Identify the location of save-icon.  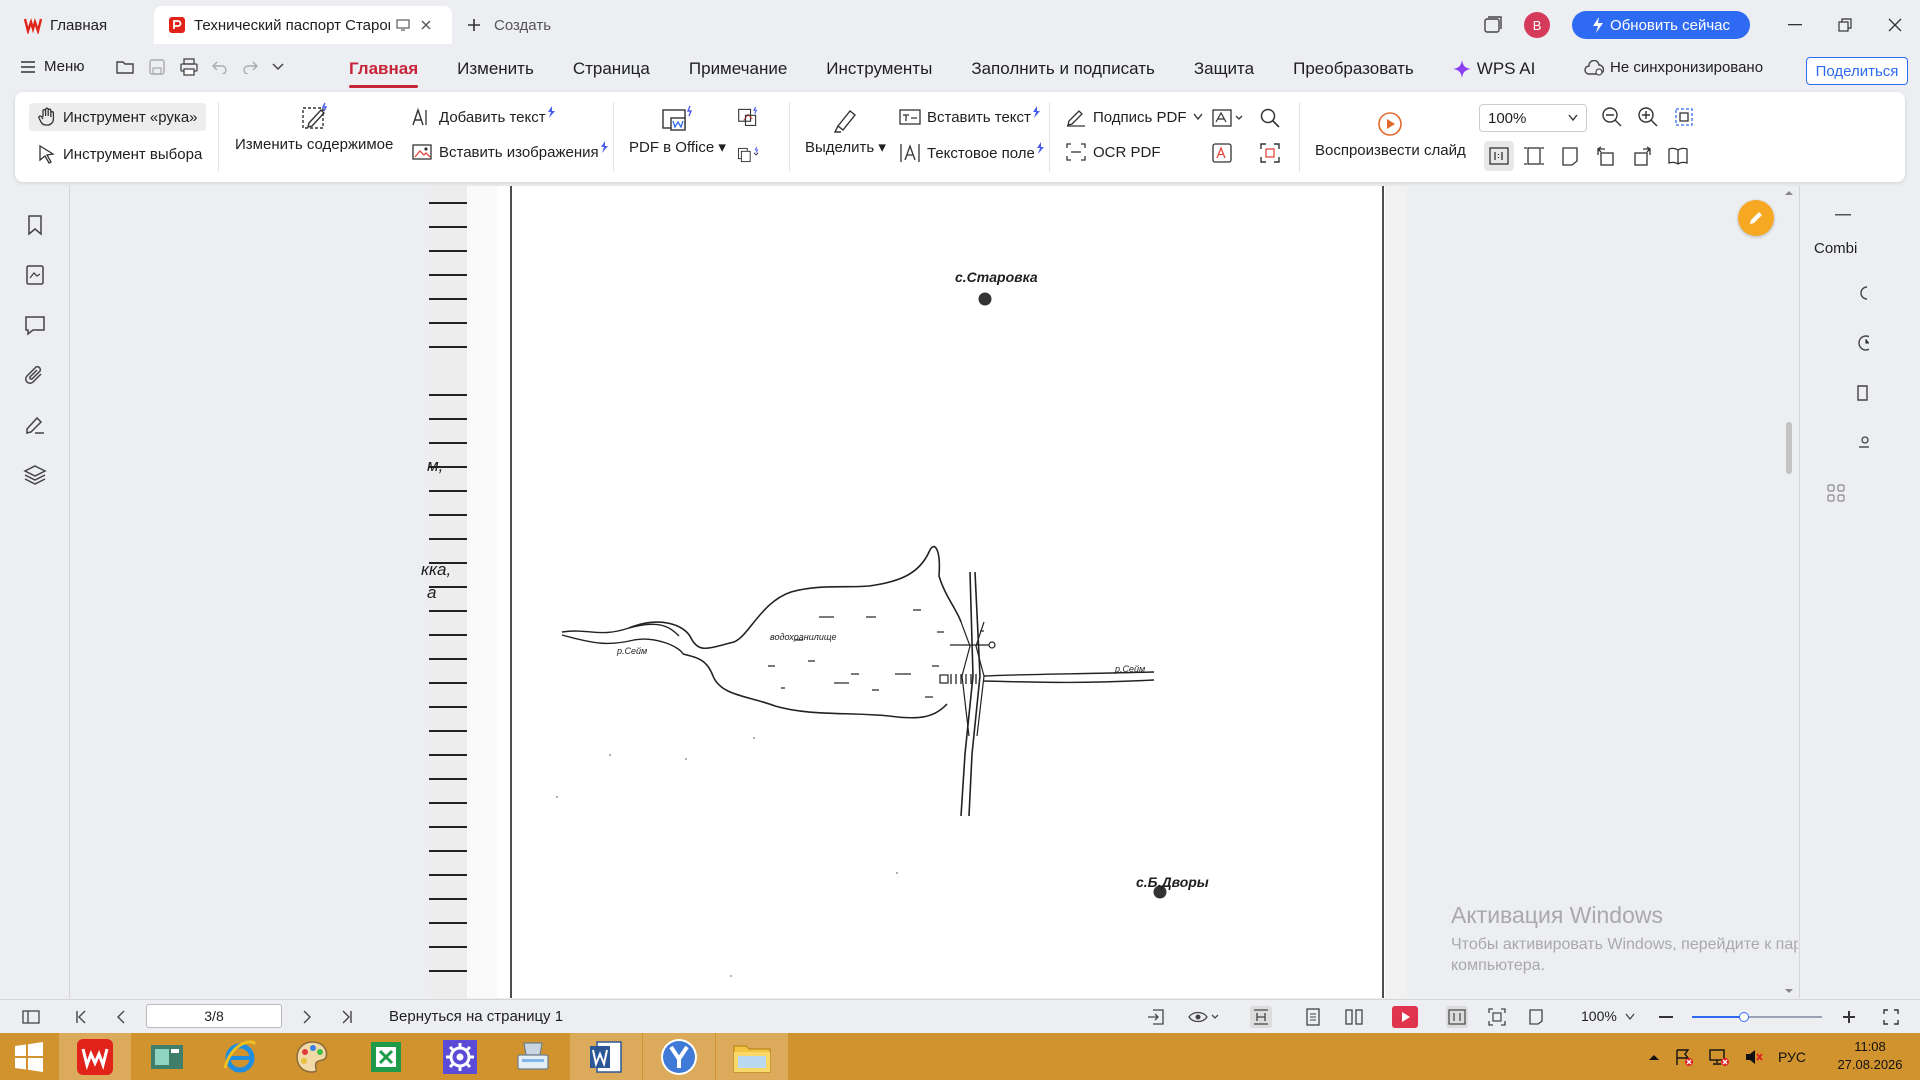
(157, 67).